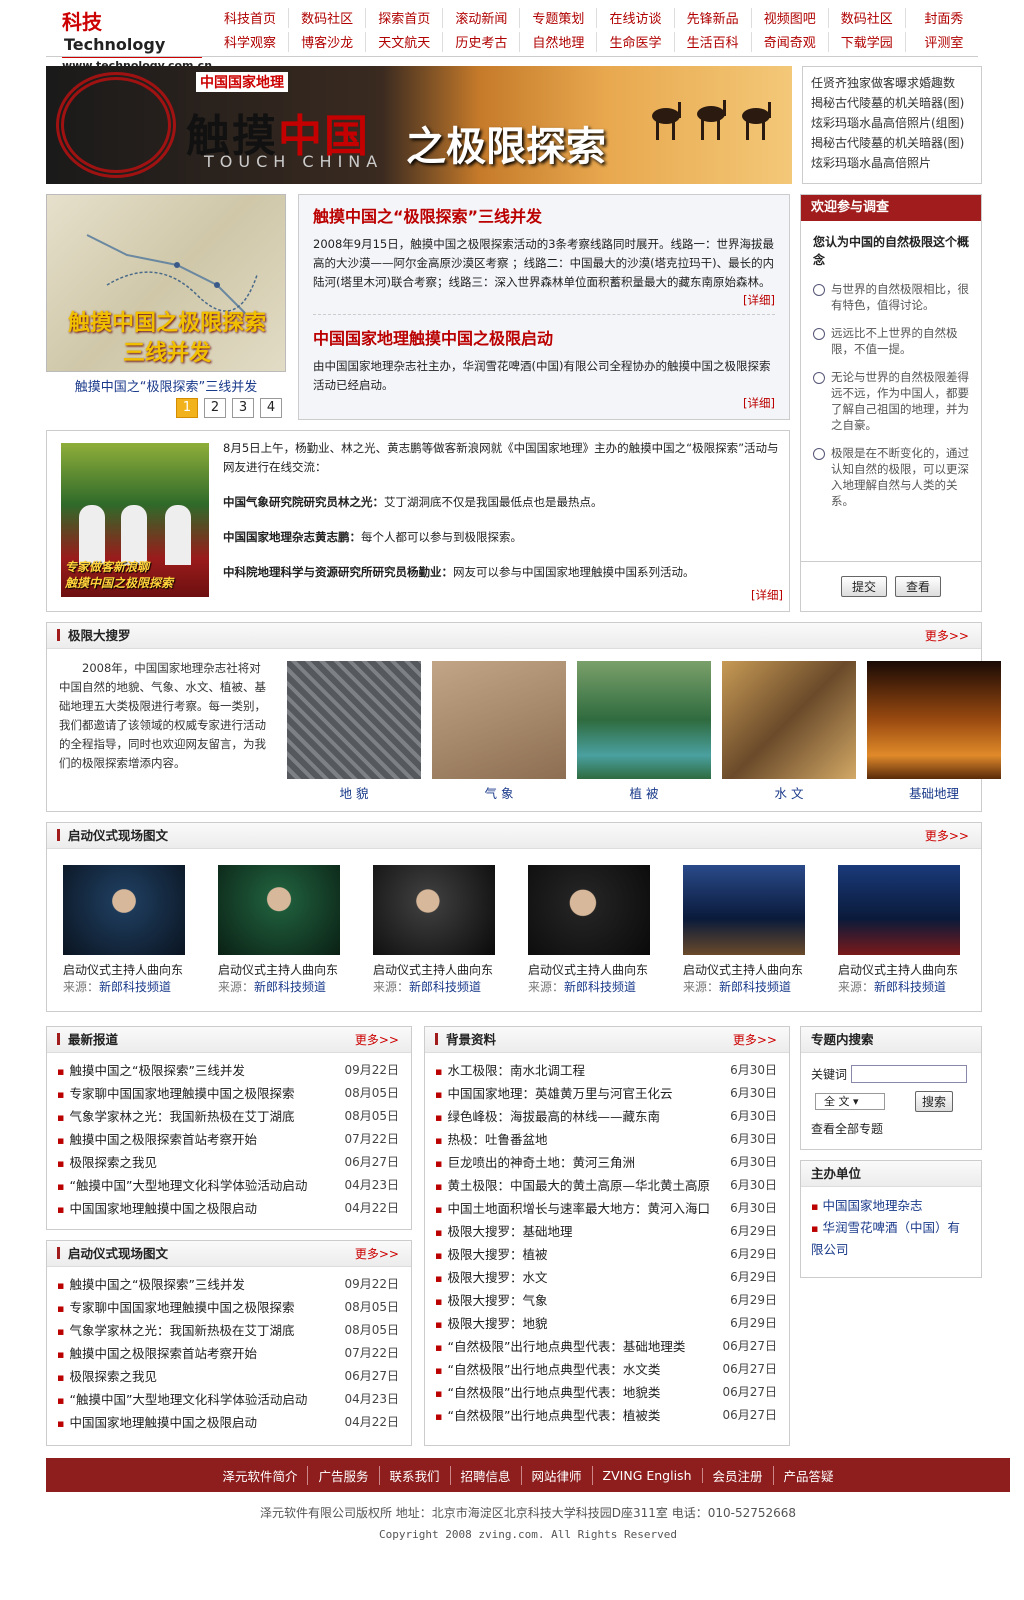 This screenshot has height=1600, width=1024. I want to click on hydrology-photo, so click(789, 720).